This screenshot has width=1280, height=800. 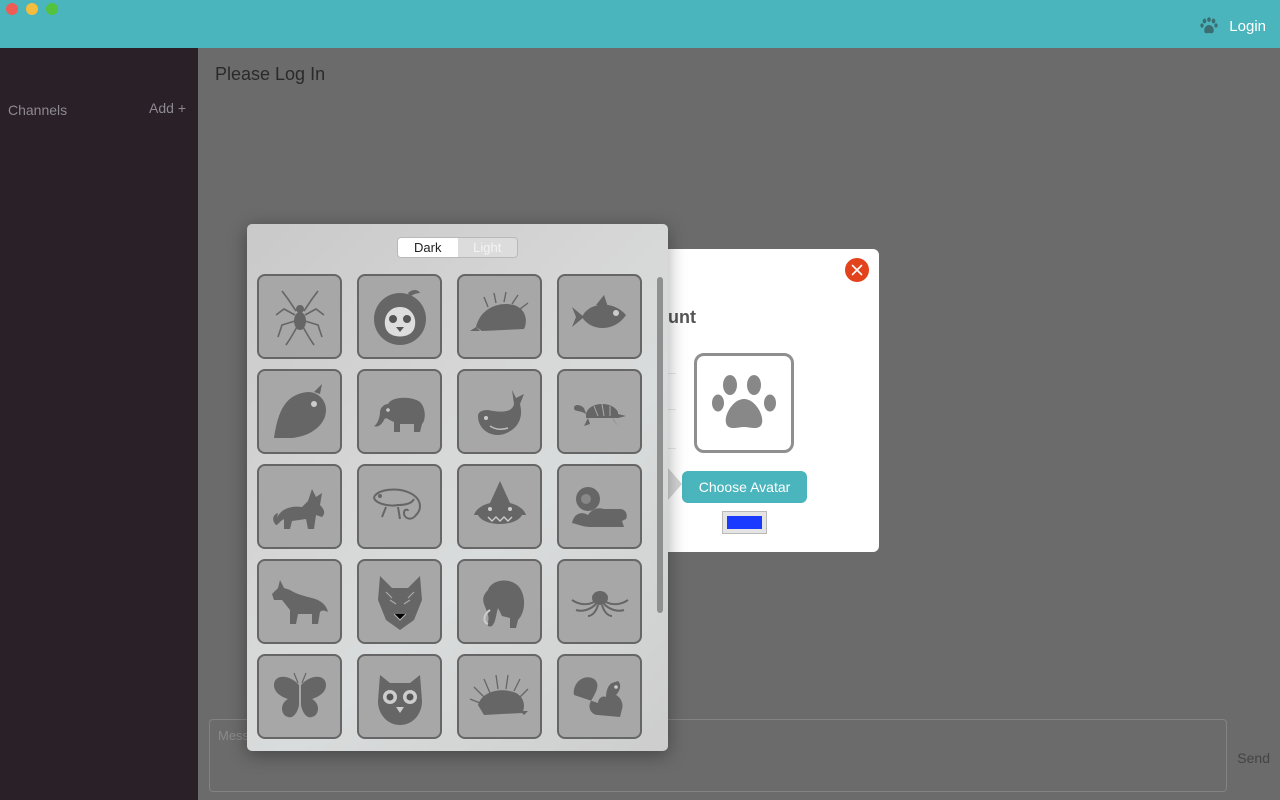 I want to click on avatar-wolf, so click(x=299, y=601).